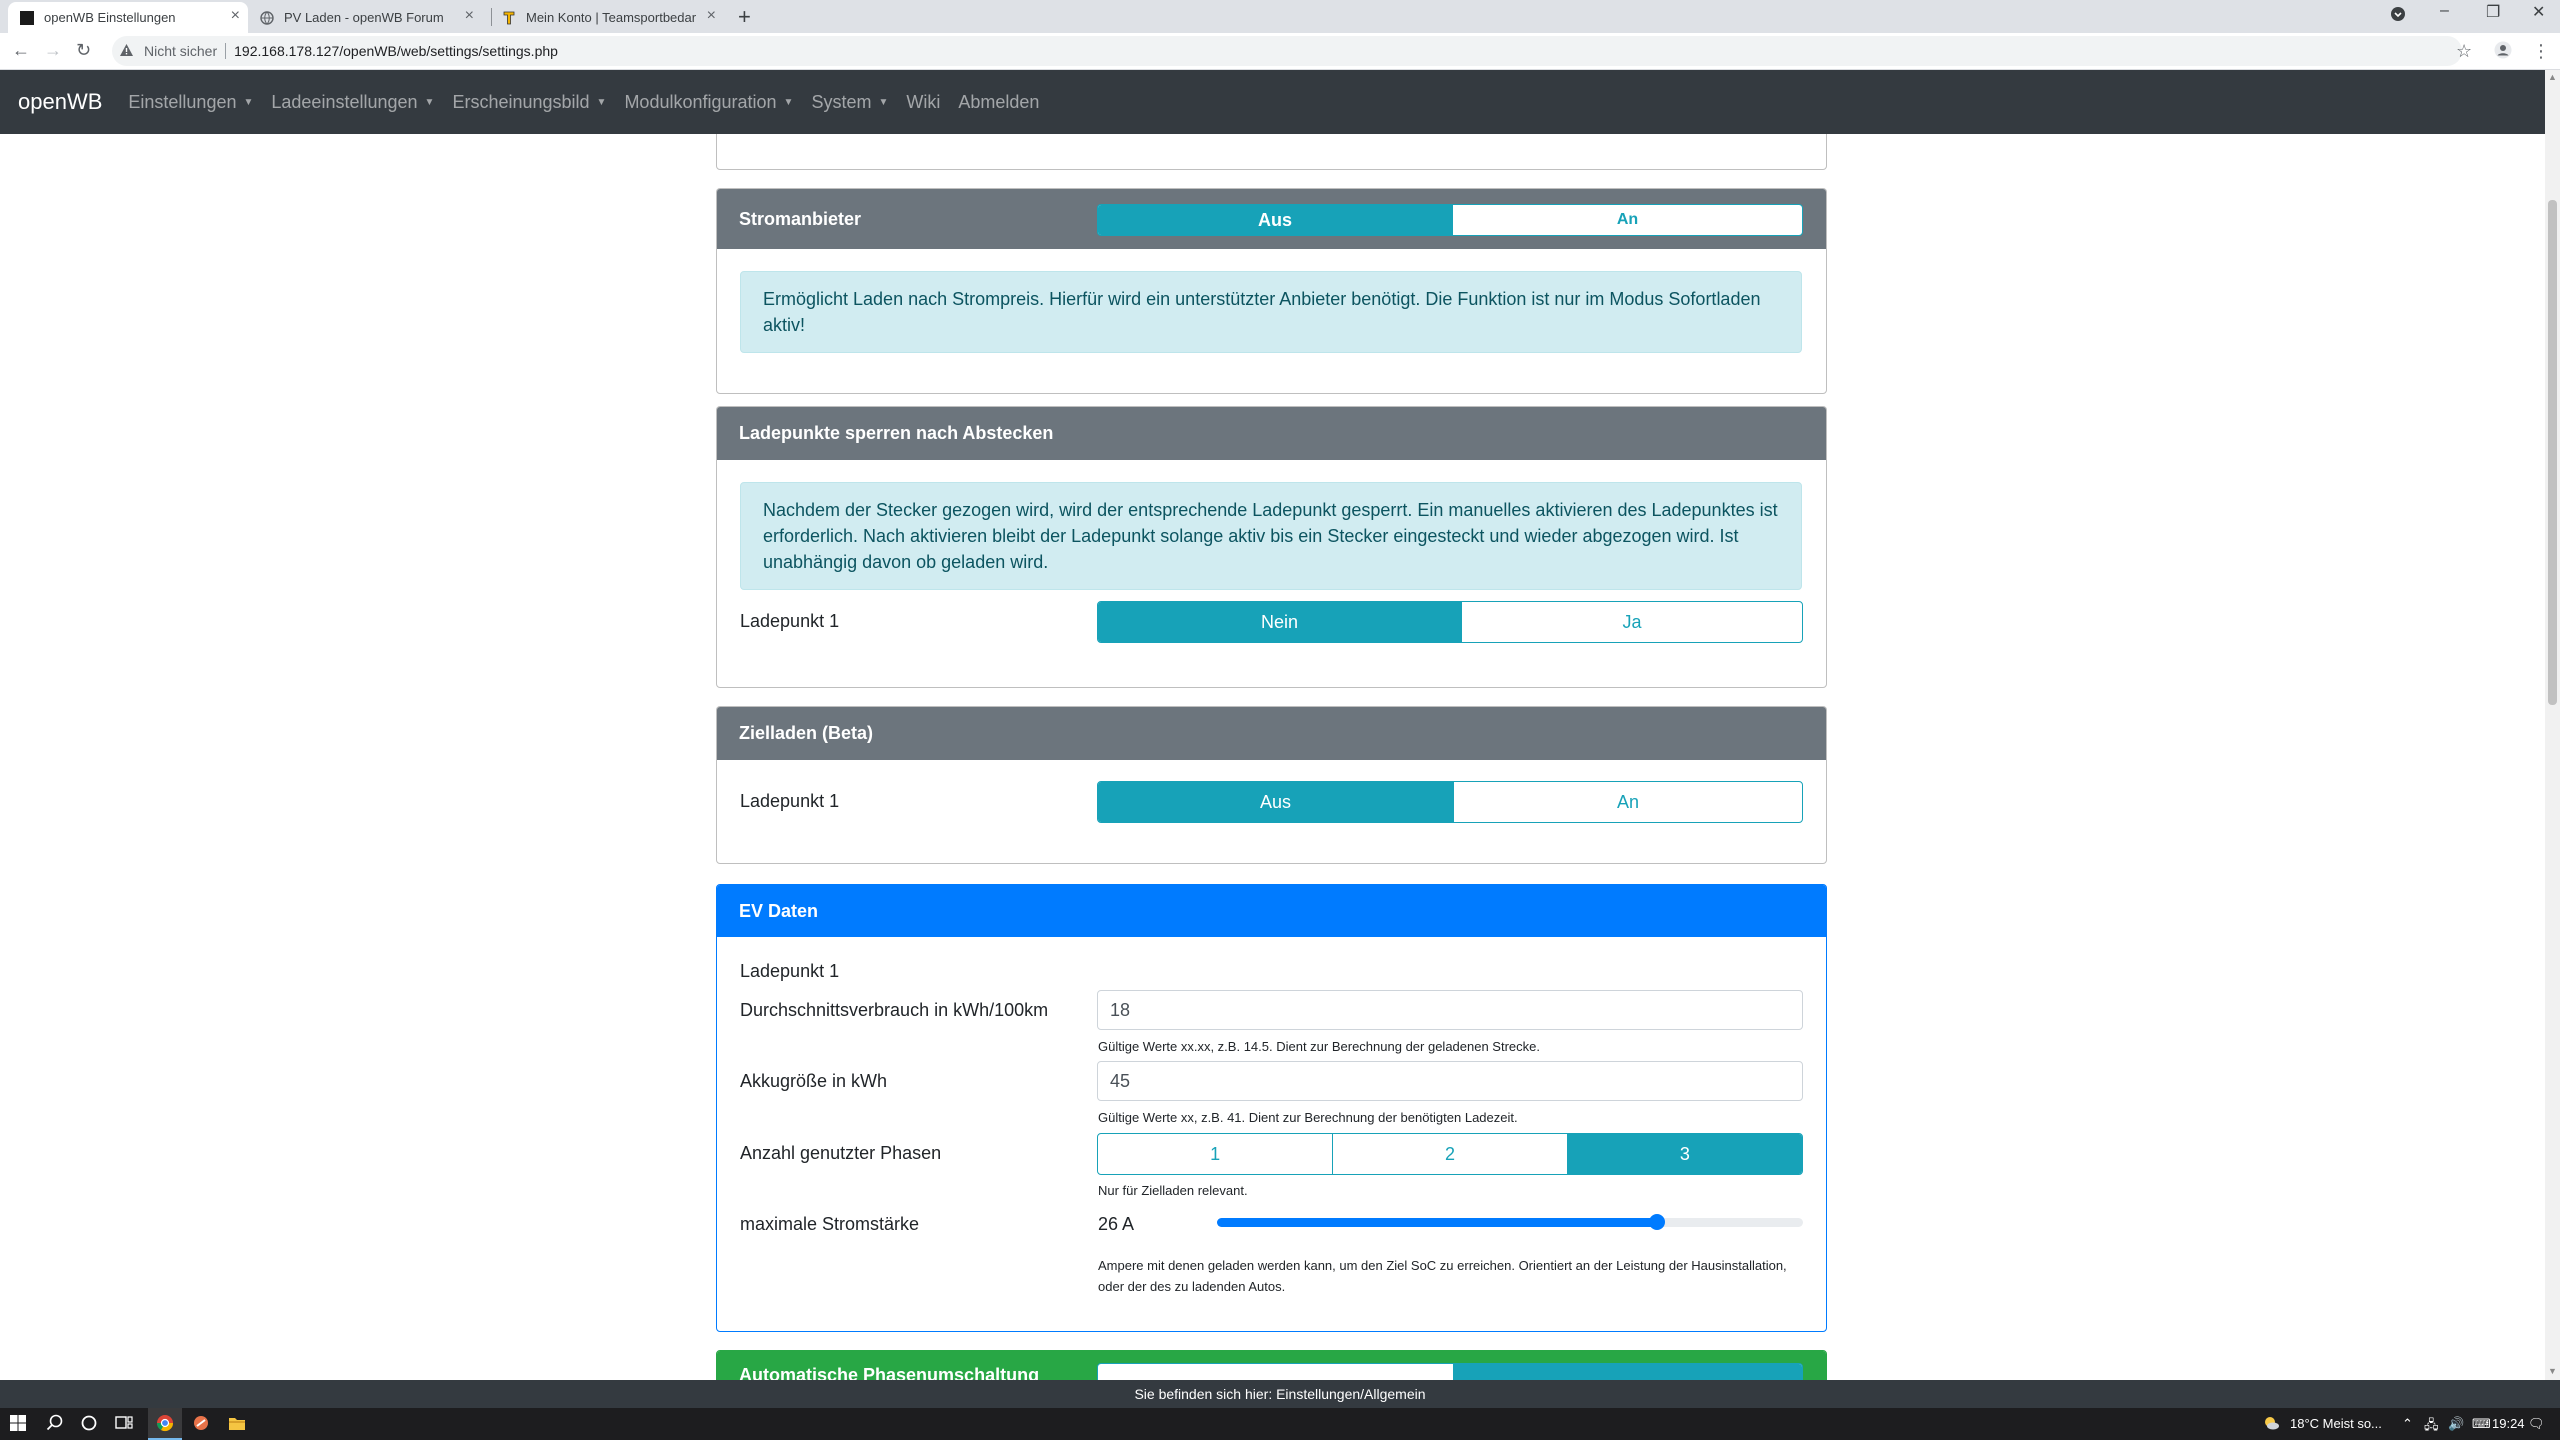  Describe the element at coordinates (124, 1425) in the screenshot. I see `task-view-icon` at that location.